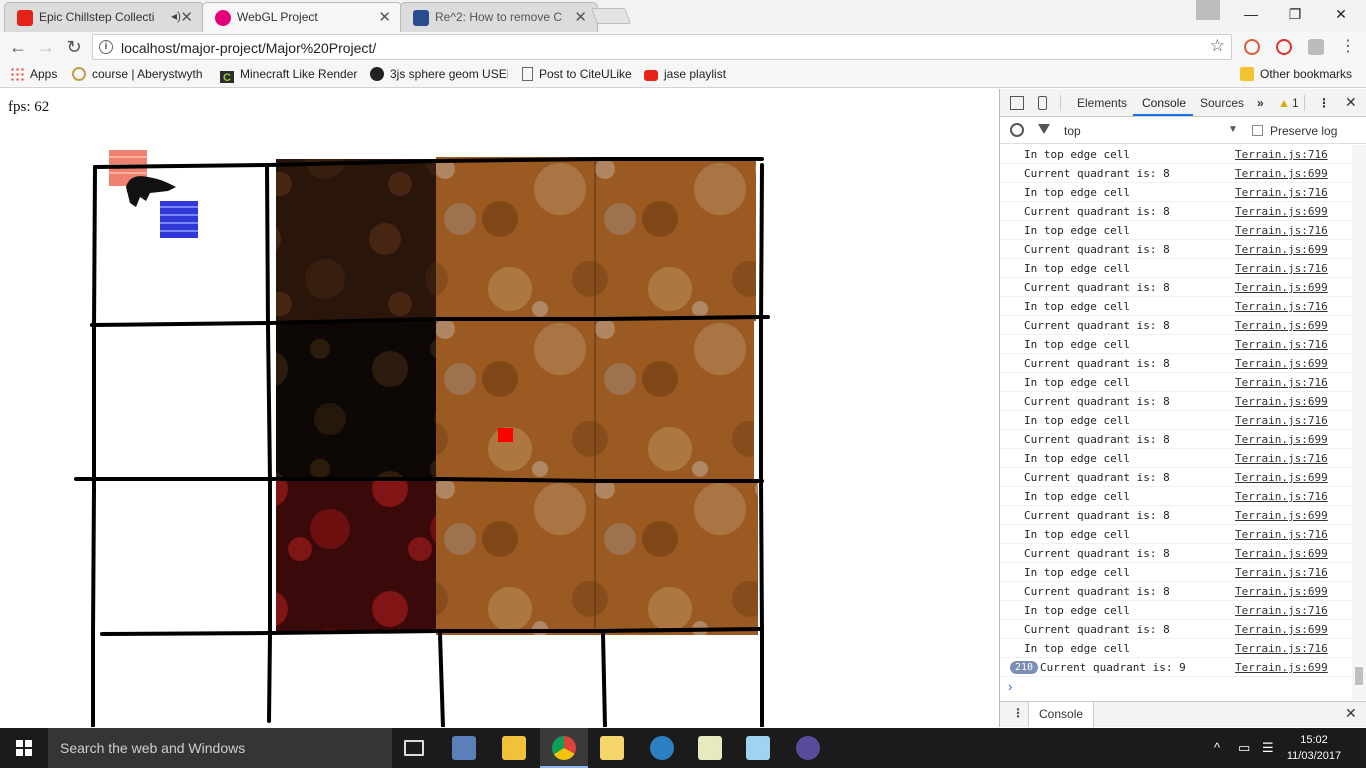 This screenshot has height=771, width=1366. What do you see at coordinates (1314, 748) in the screenshot?
I see `clock: 15:02 11/03/2017` at bounding box center [1314, 748].